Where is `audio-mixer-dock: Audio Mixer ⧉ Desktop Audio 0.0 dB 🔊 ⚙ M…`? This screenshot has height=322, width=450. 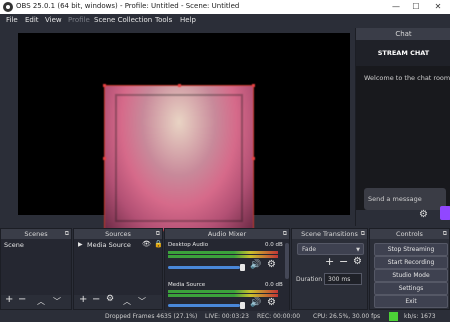 audio-mixer-dock: Audio Mixer ⧉ Desktop Audio 0.0 dB 🔊 ⚙ M… is located at coordinates (227, 269).